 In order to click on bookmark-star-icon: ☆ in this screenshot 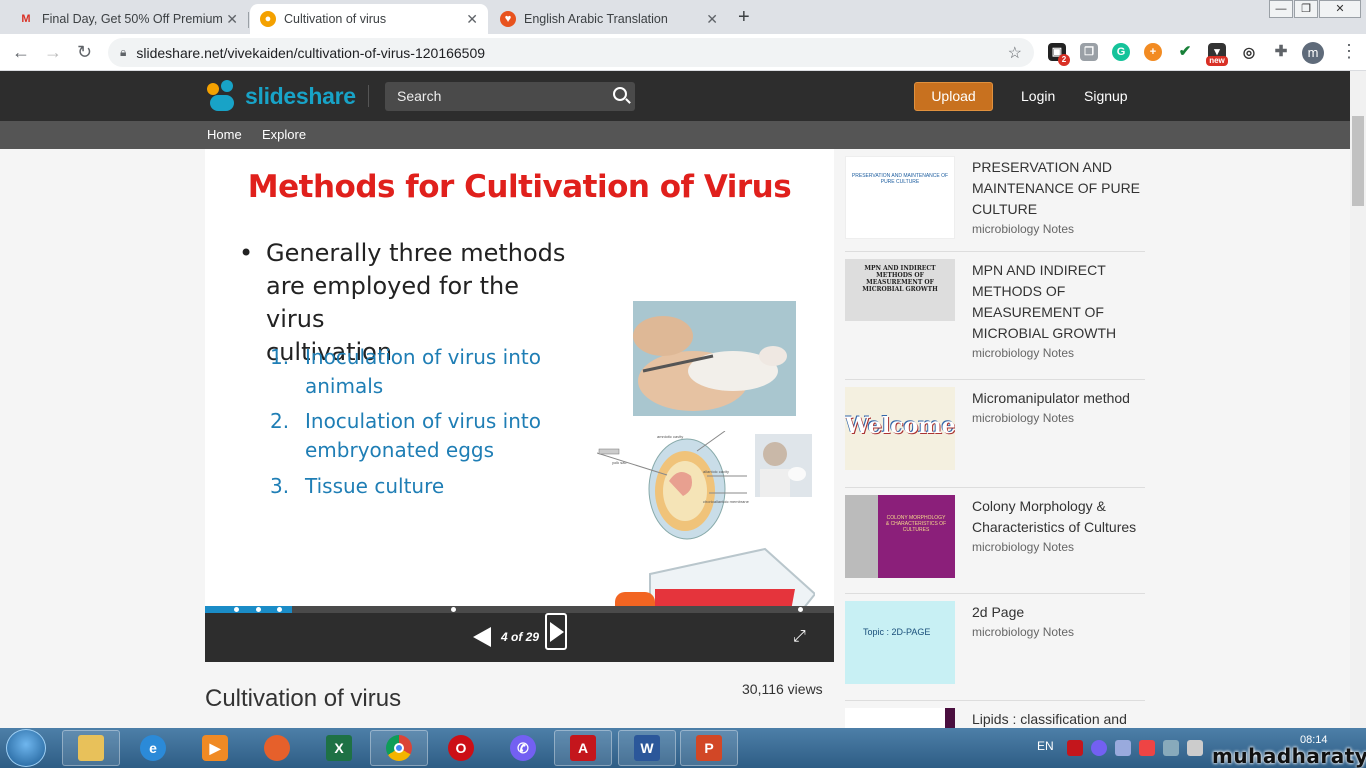, I will do `click(1015, 53)`.